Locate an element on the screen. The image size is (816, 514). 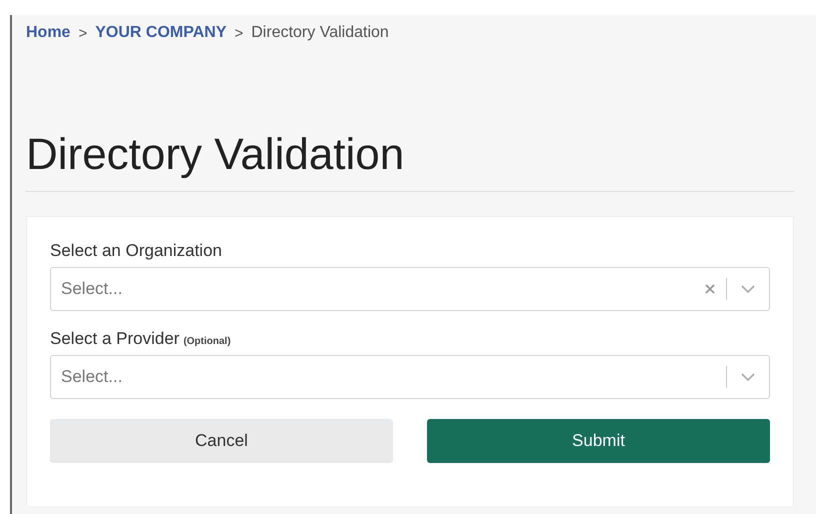
optional-note: (Optional) is located at coordinates (207, 341).